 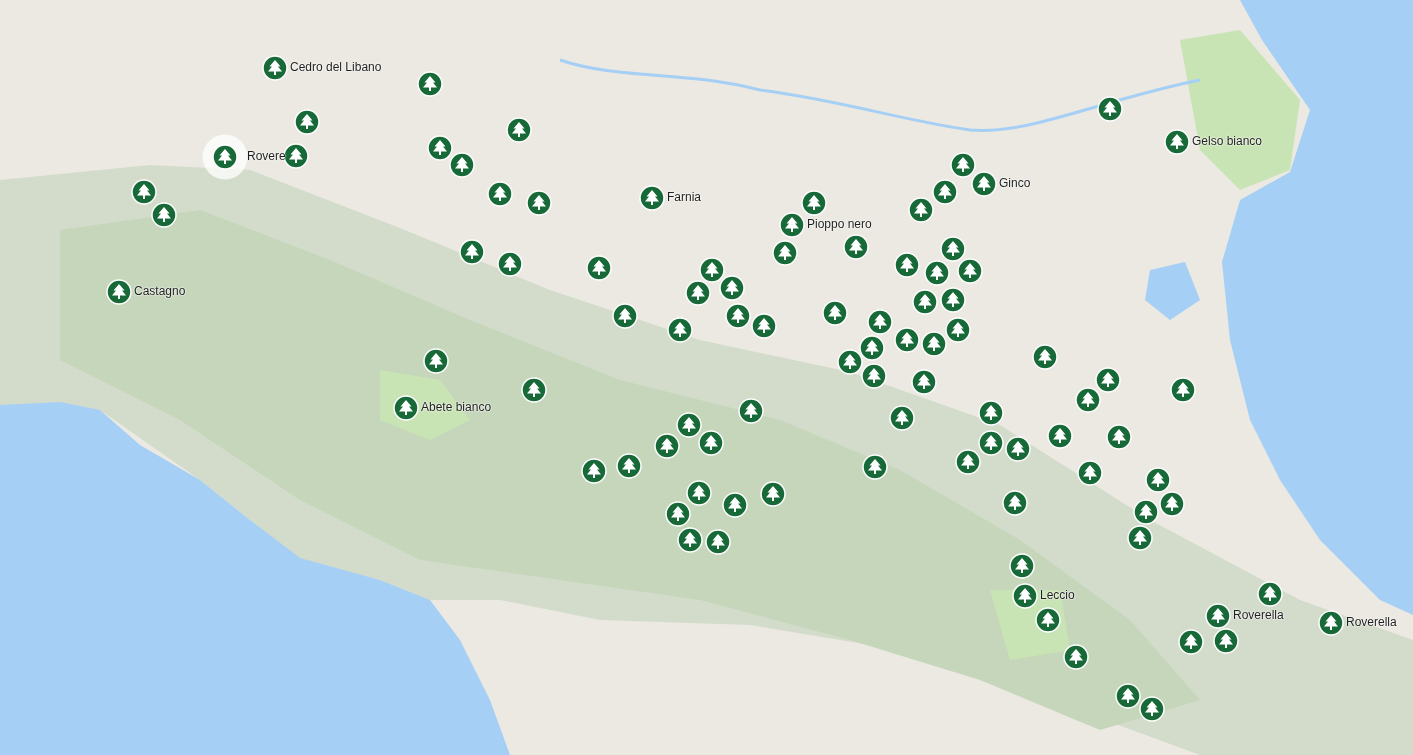 What do you see at coordinates (266, 156) in the screenshot?
I see `marker-label: Rovere` at bounding box center [266, 156].